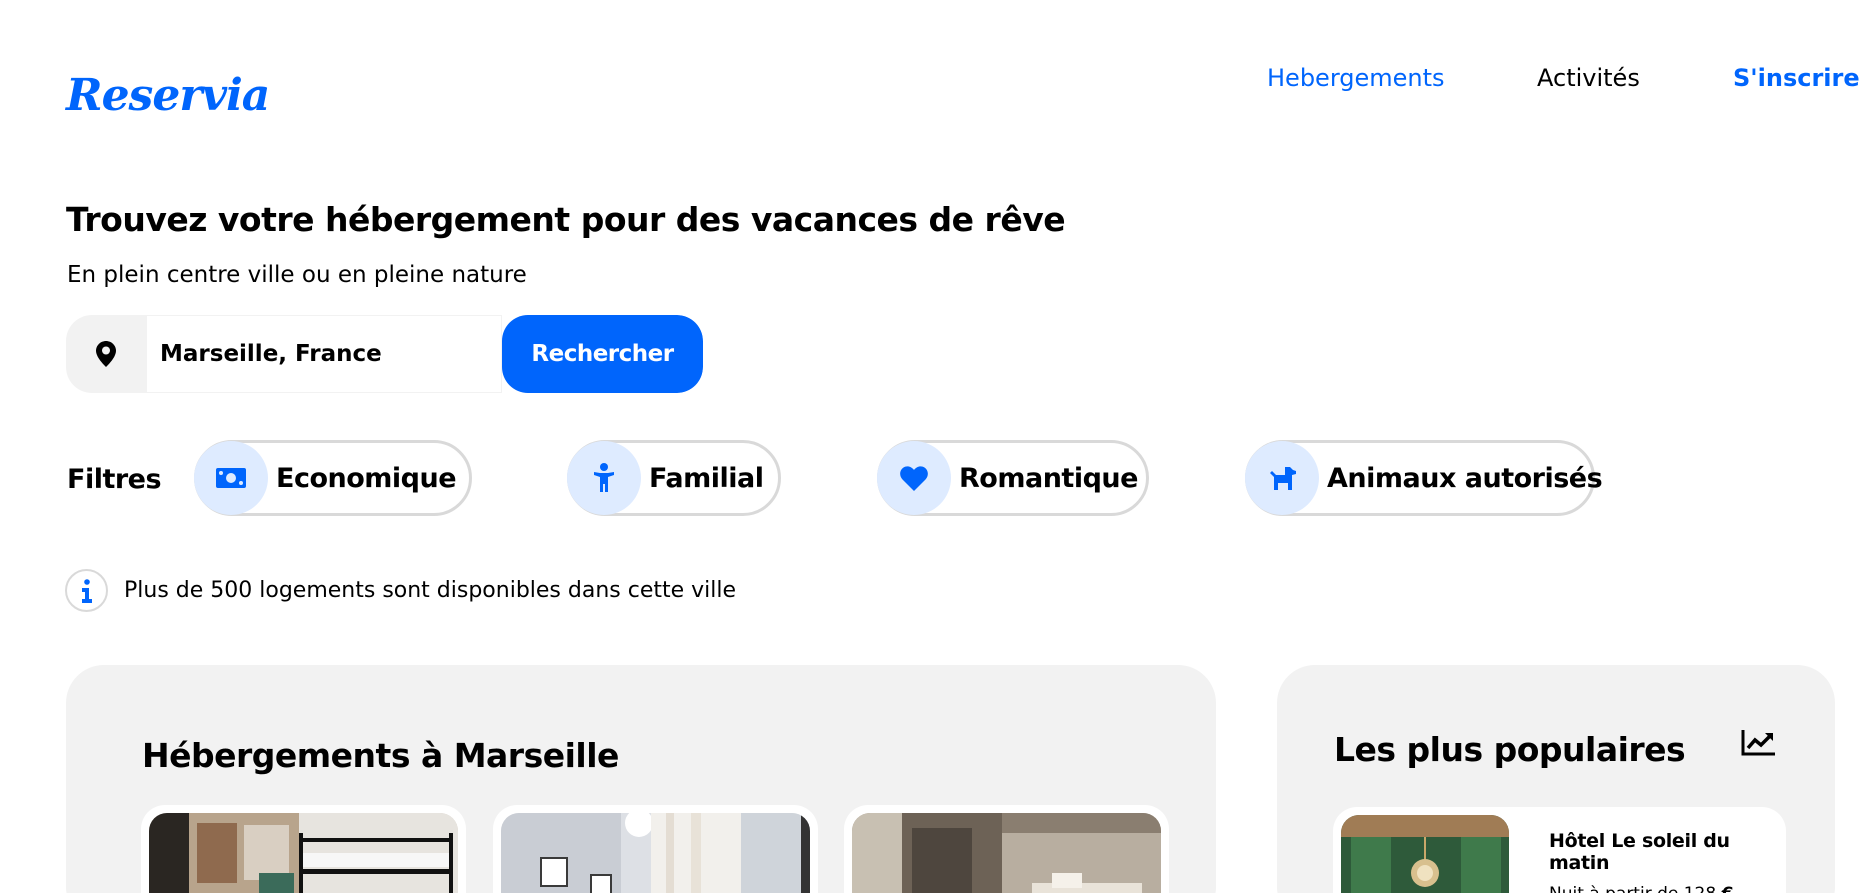 Image resolution: width=1869 pixels, height=893 pixels. I want to click on filter-label: Romantique, so click(1048, 478).